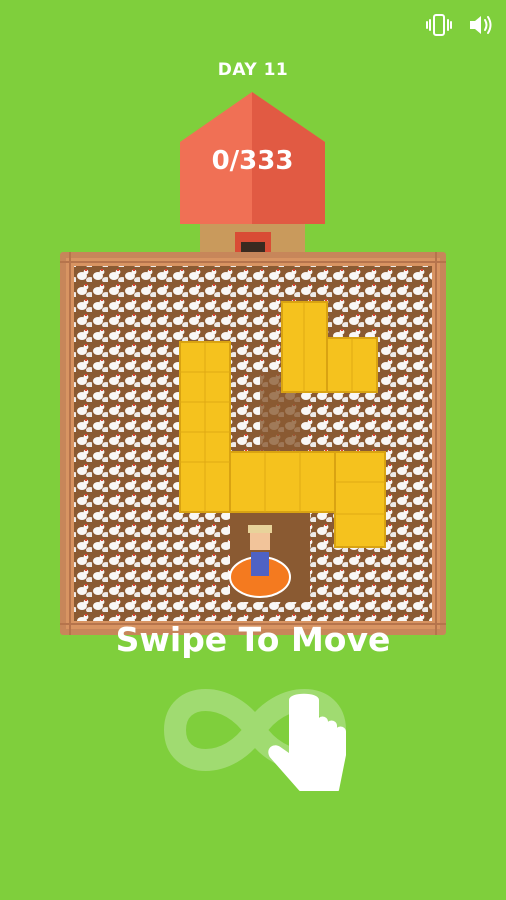 This screenshot has width=506, height=900. I want to click on barn, so click(252, 183).